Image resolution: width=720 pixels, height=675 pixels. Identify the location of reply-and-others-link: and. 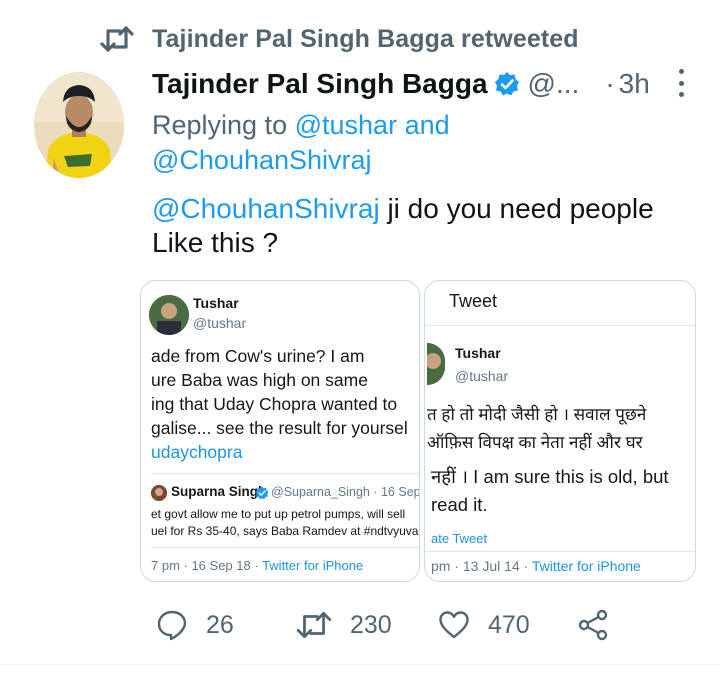
(427, 125).